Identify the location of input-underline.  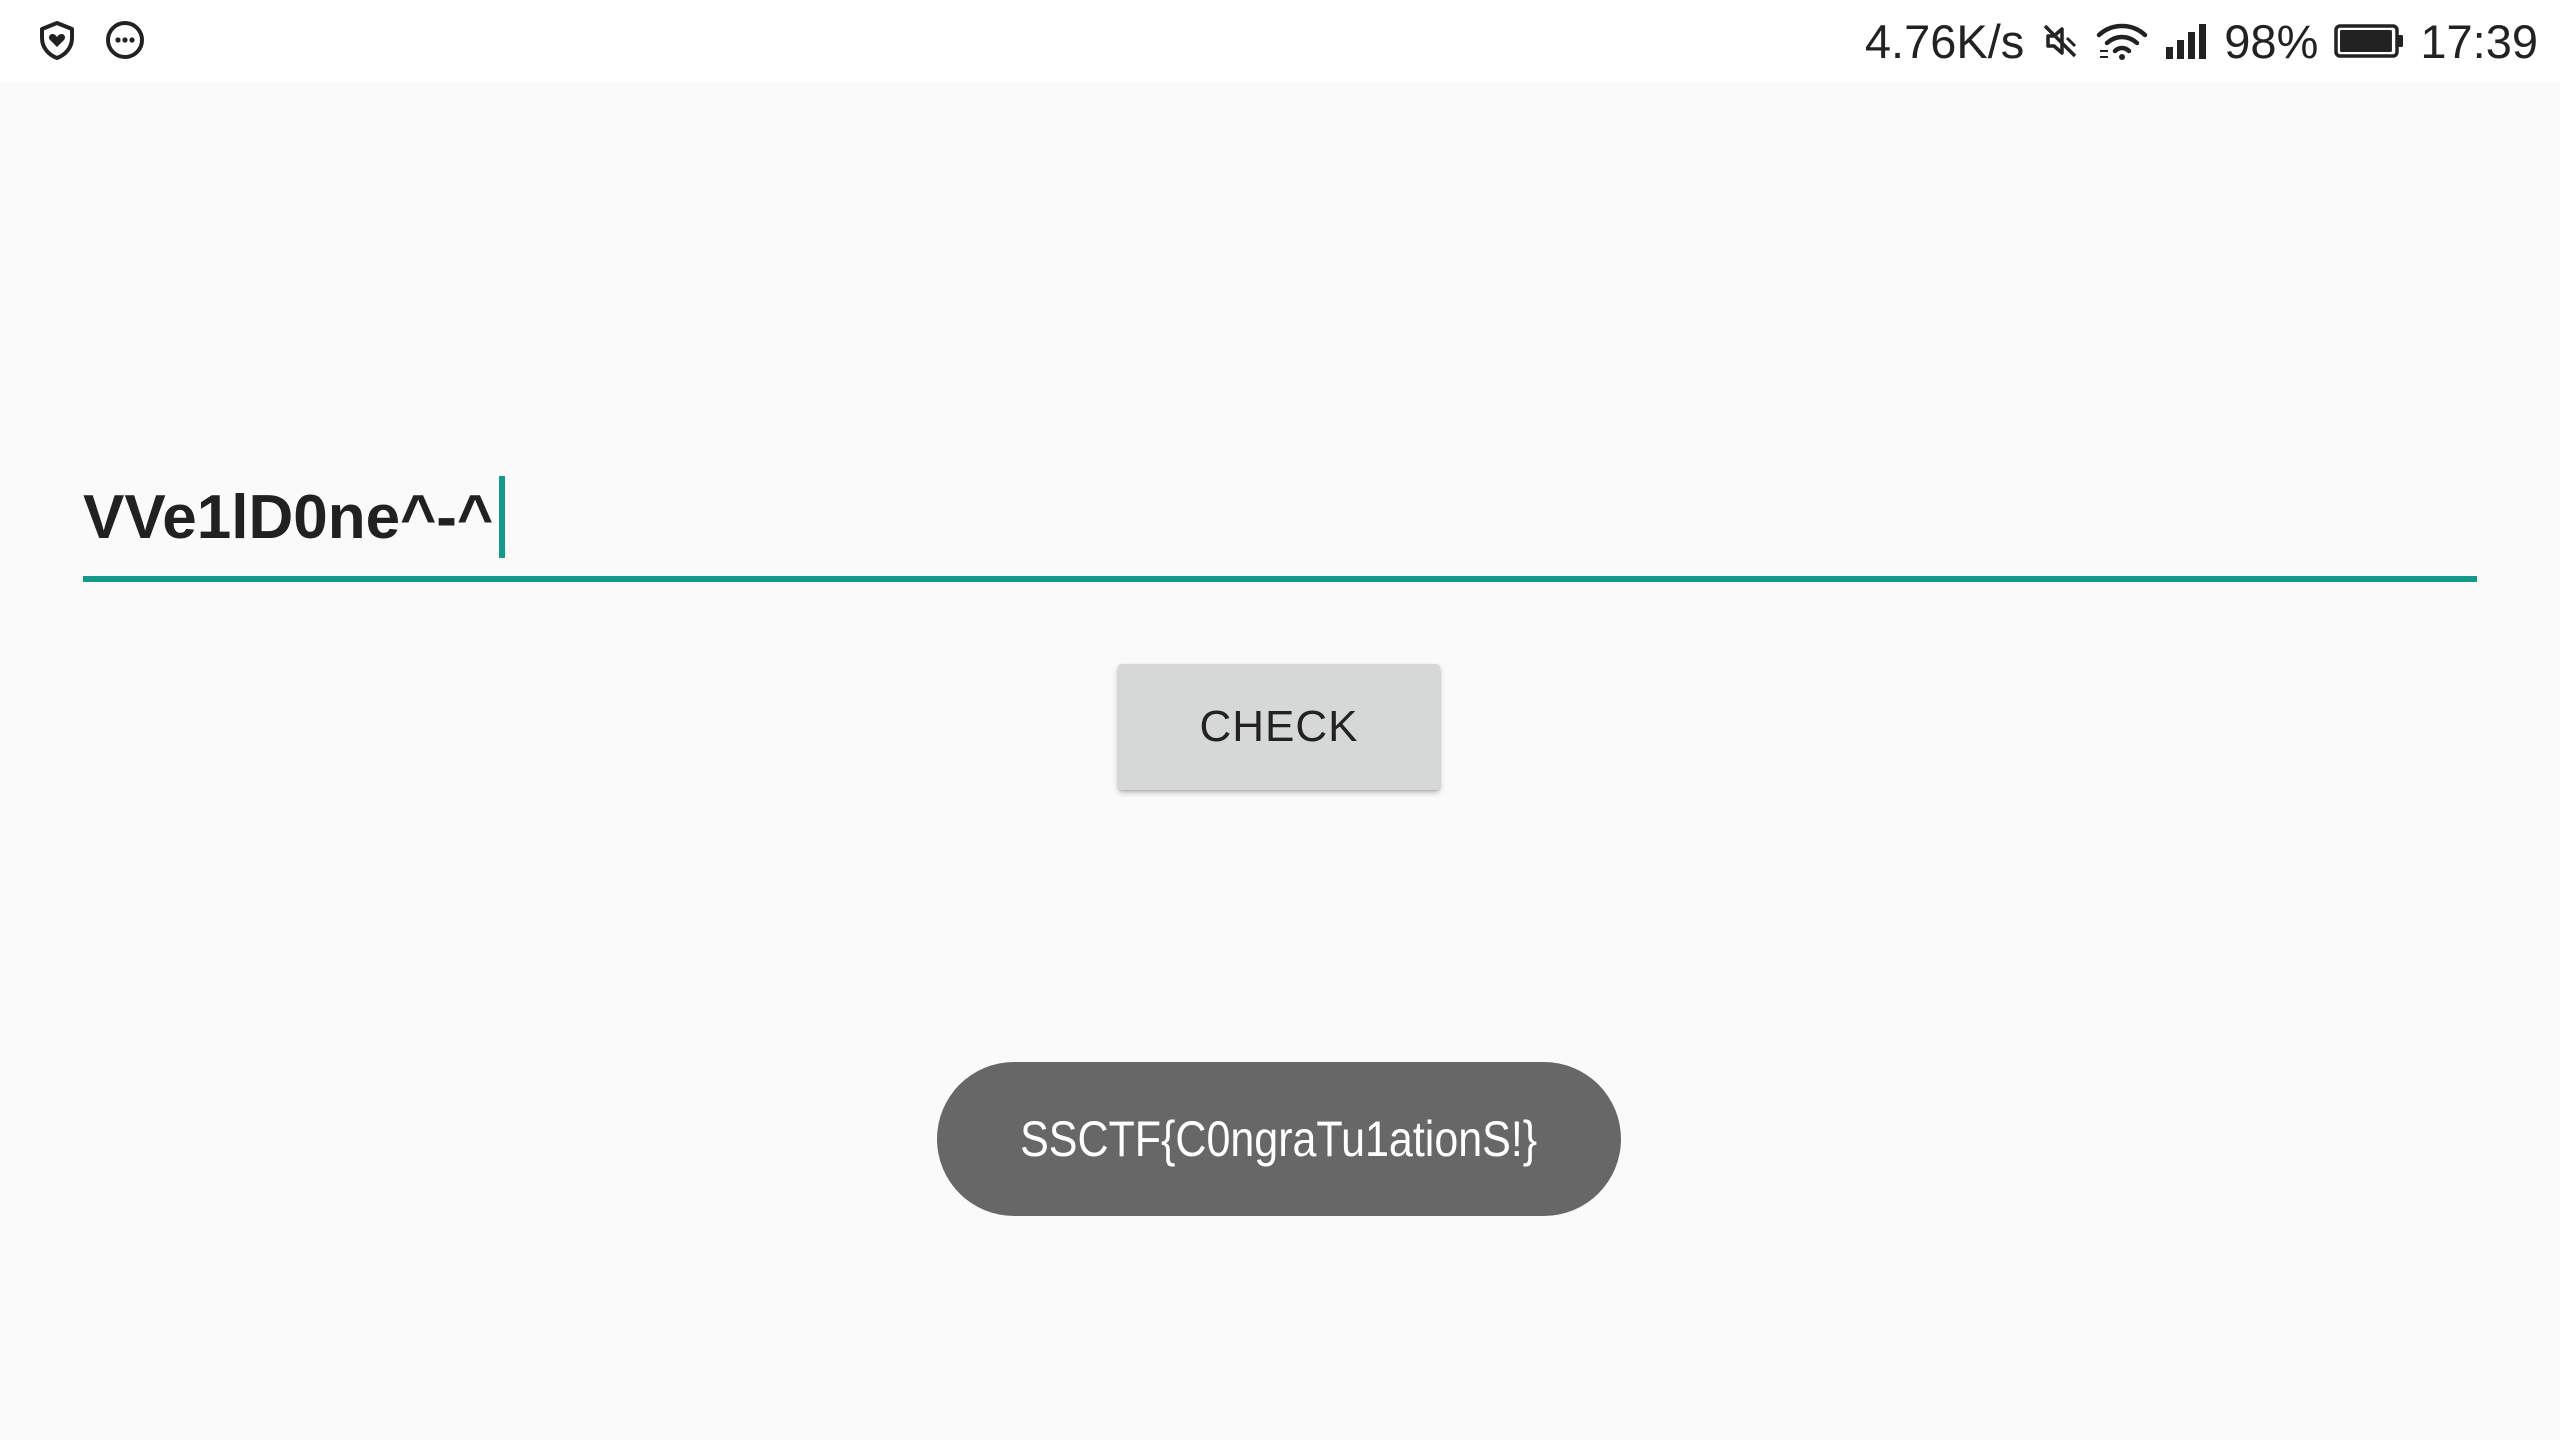
(1280, 579).